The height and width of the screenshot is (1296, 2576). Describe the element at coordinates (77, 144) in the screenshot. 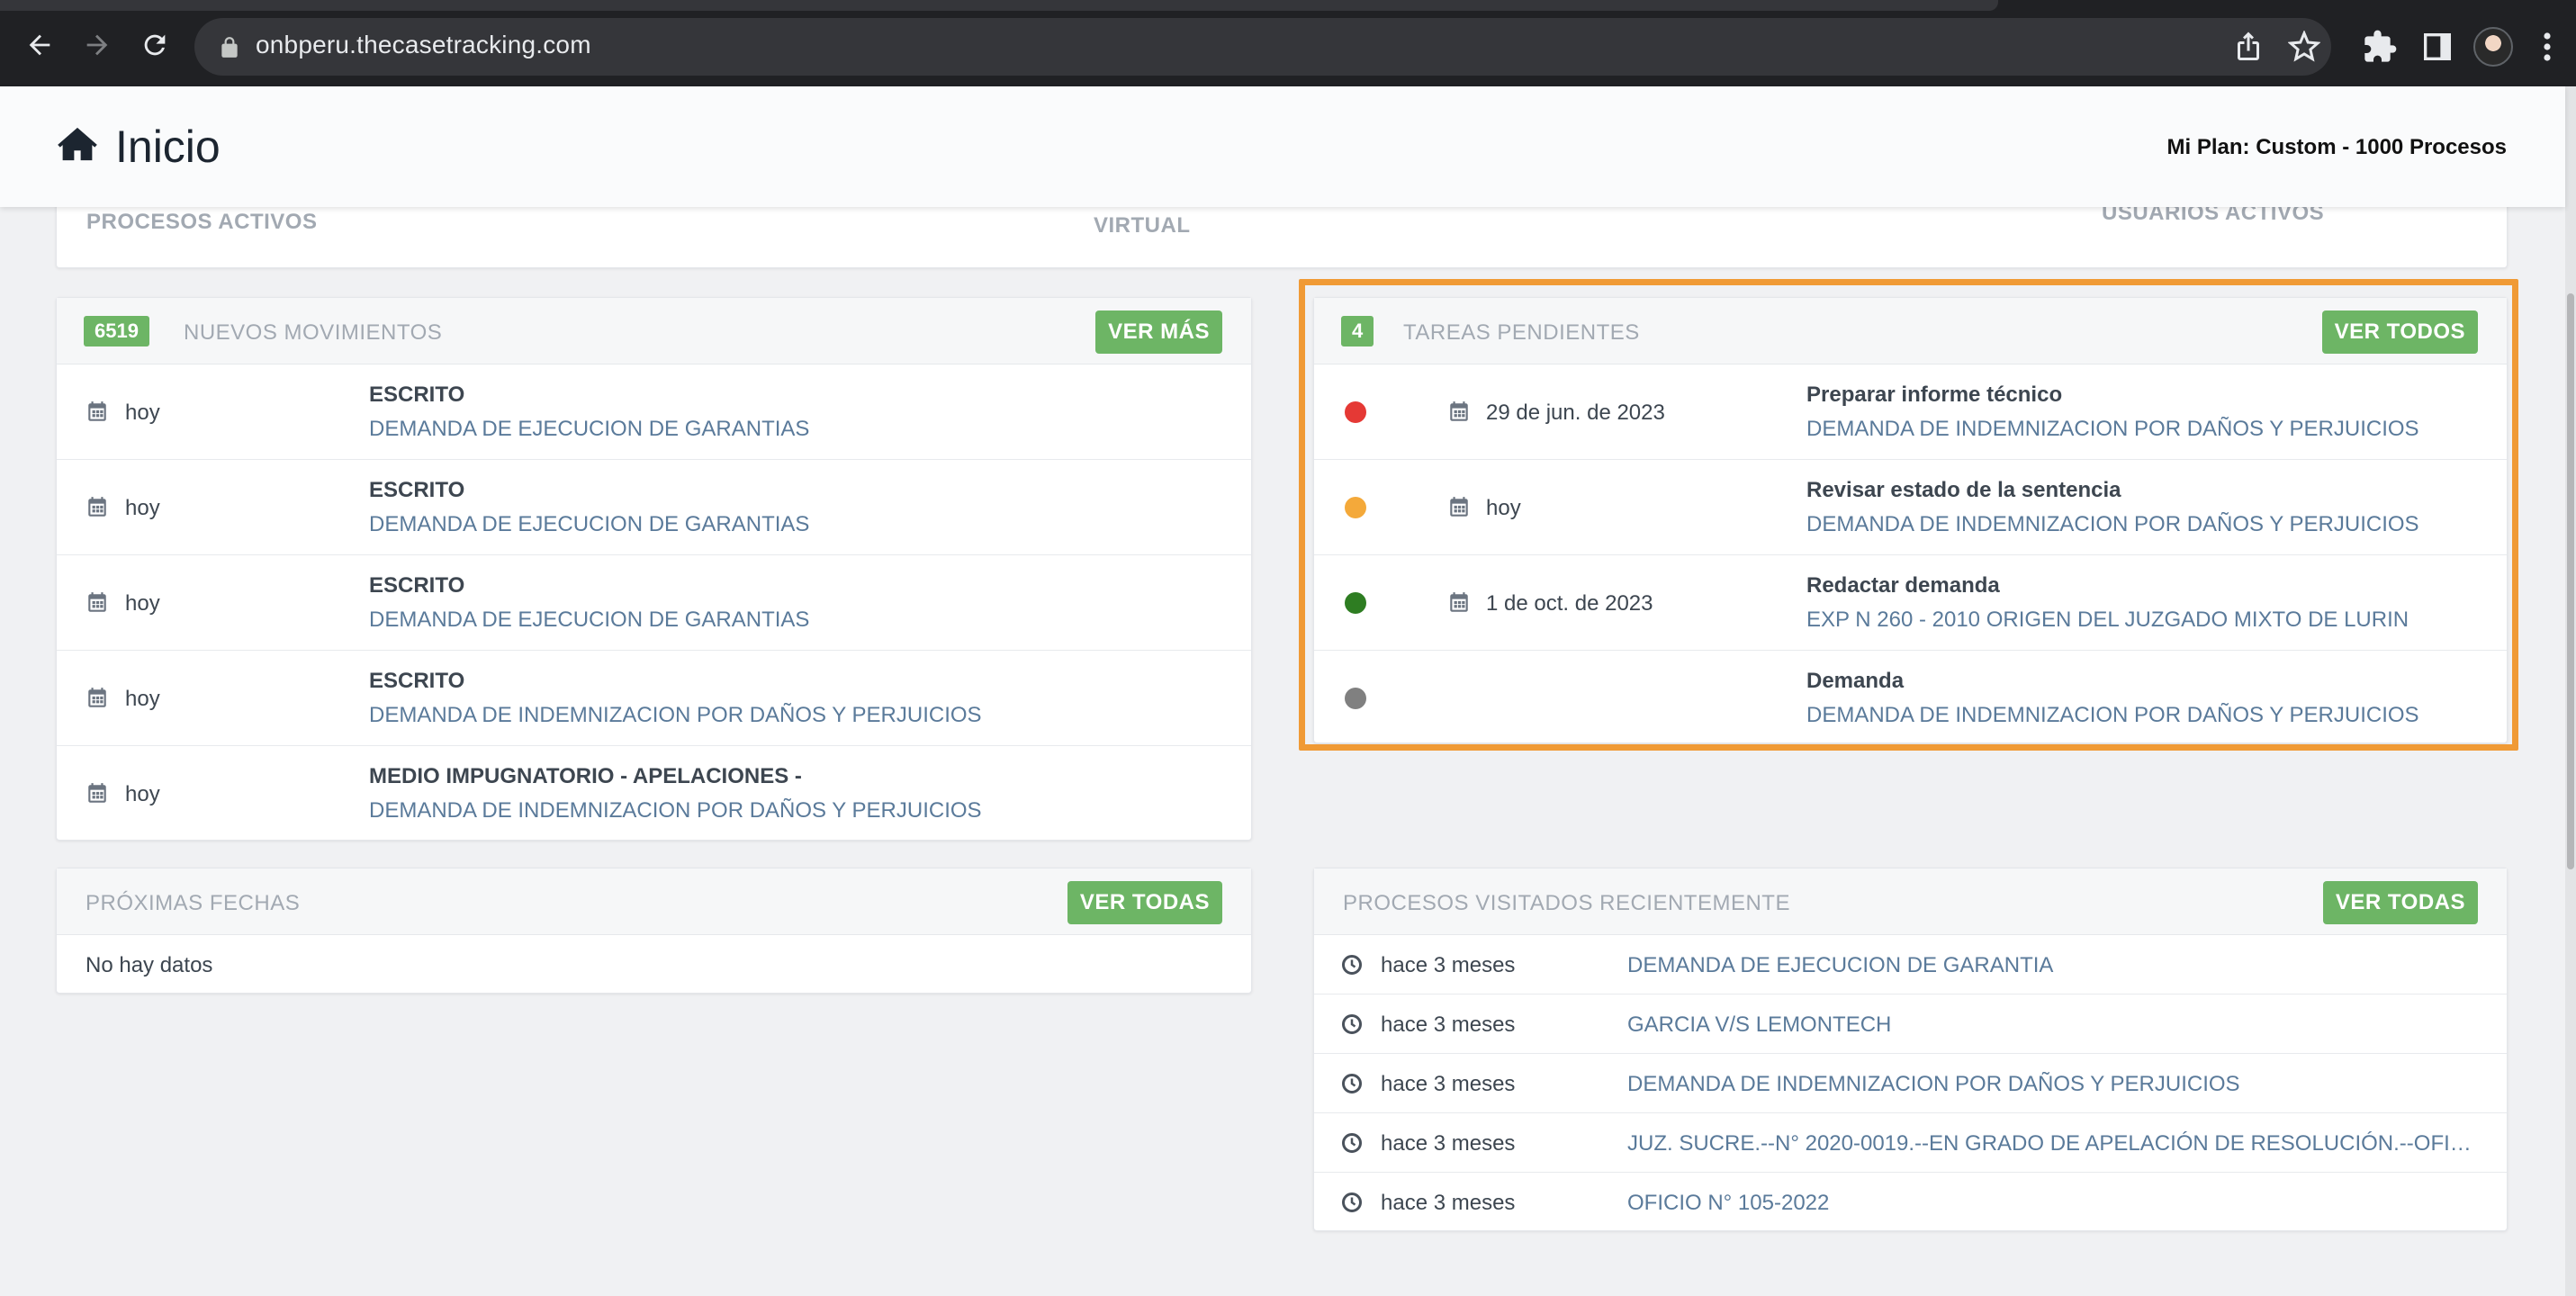

I see `home-icon` at that location.